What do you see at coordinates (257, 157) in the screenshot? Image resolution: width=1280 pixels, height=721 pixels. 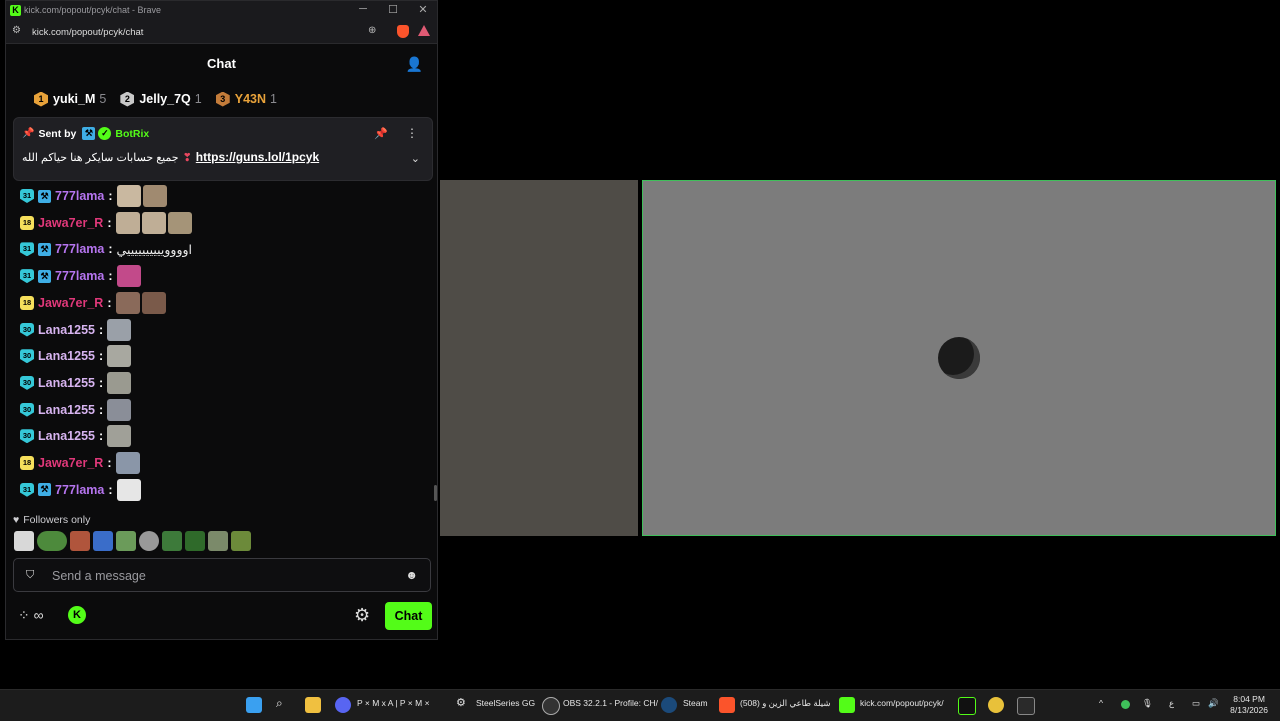 I see `pinned-link: https://guns.lol/1pcyk` at bounding box center [257, 157].